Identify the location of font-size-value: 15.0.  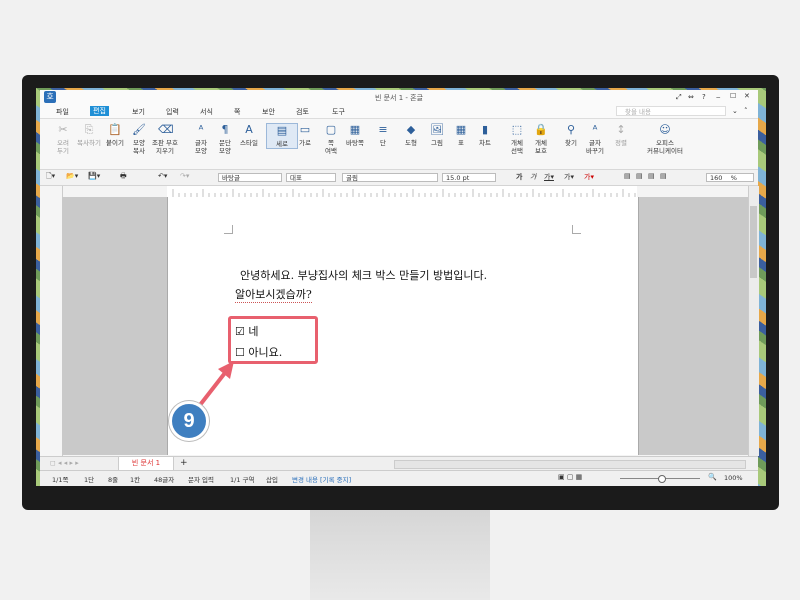
(453, 178).